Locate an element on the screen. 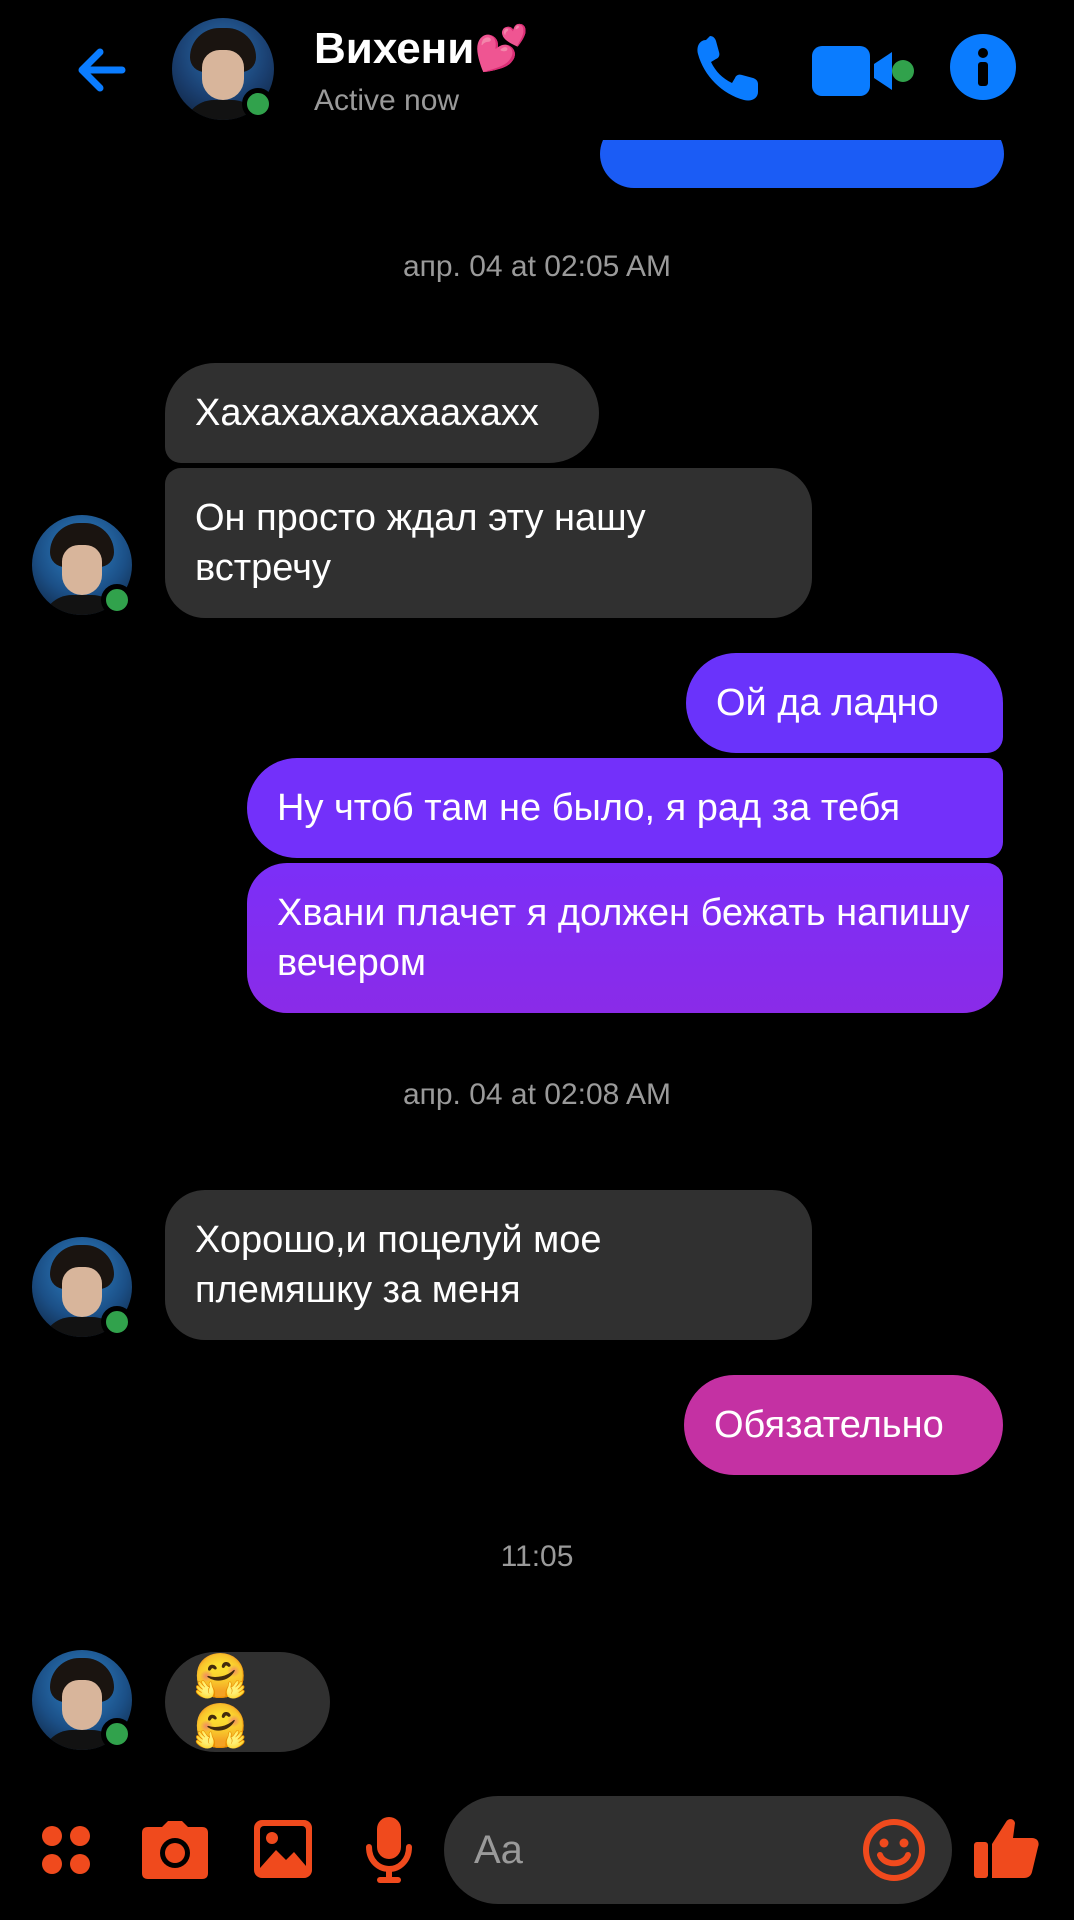 This screenshot has width=1074, height=1920. contact-name: Вихени💕 is located at coordinates (421, 48).